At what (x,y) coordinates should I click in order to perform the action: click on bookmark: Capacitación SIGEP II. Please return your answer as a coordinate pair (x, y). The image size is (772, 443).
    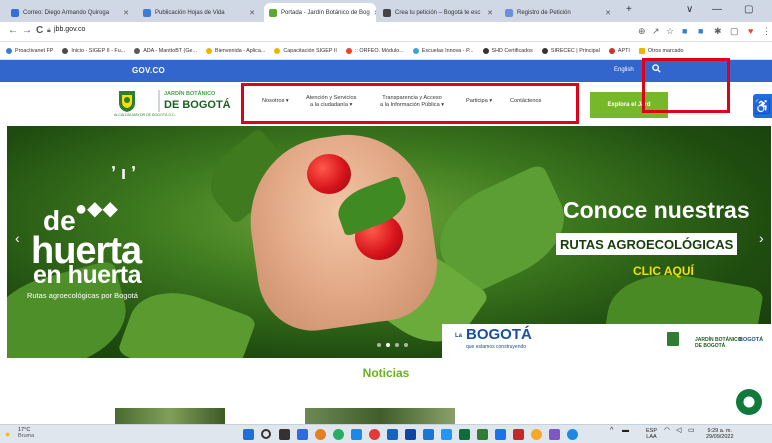
    Looking at the image, I should click on (305, 50).